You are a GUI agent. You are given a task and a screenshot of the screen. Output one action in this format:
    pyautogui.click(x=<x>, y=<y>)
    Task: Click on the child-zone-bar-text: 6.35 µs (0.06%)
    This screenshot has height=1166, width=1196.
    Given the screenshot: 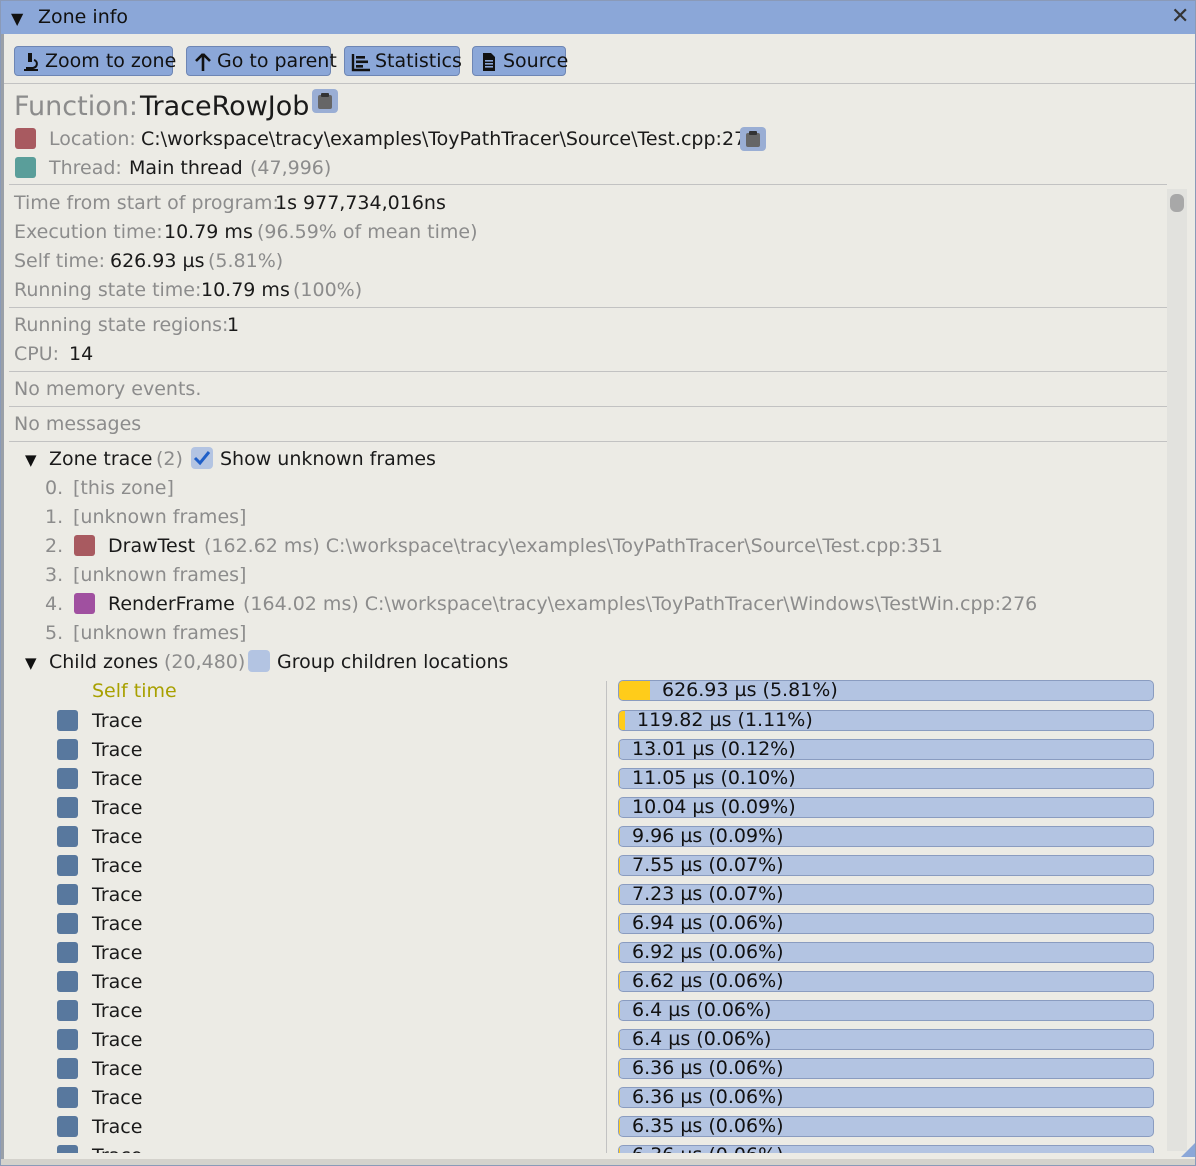 What is the action you would take?
    pyautogui.click(x=708, y=1126)
    